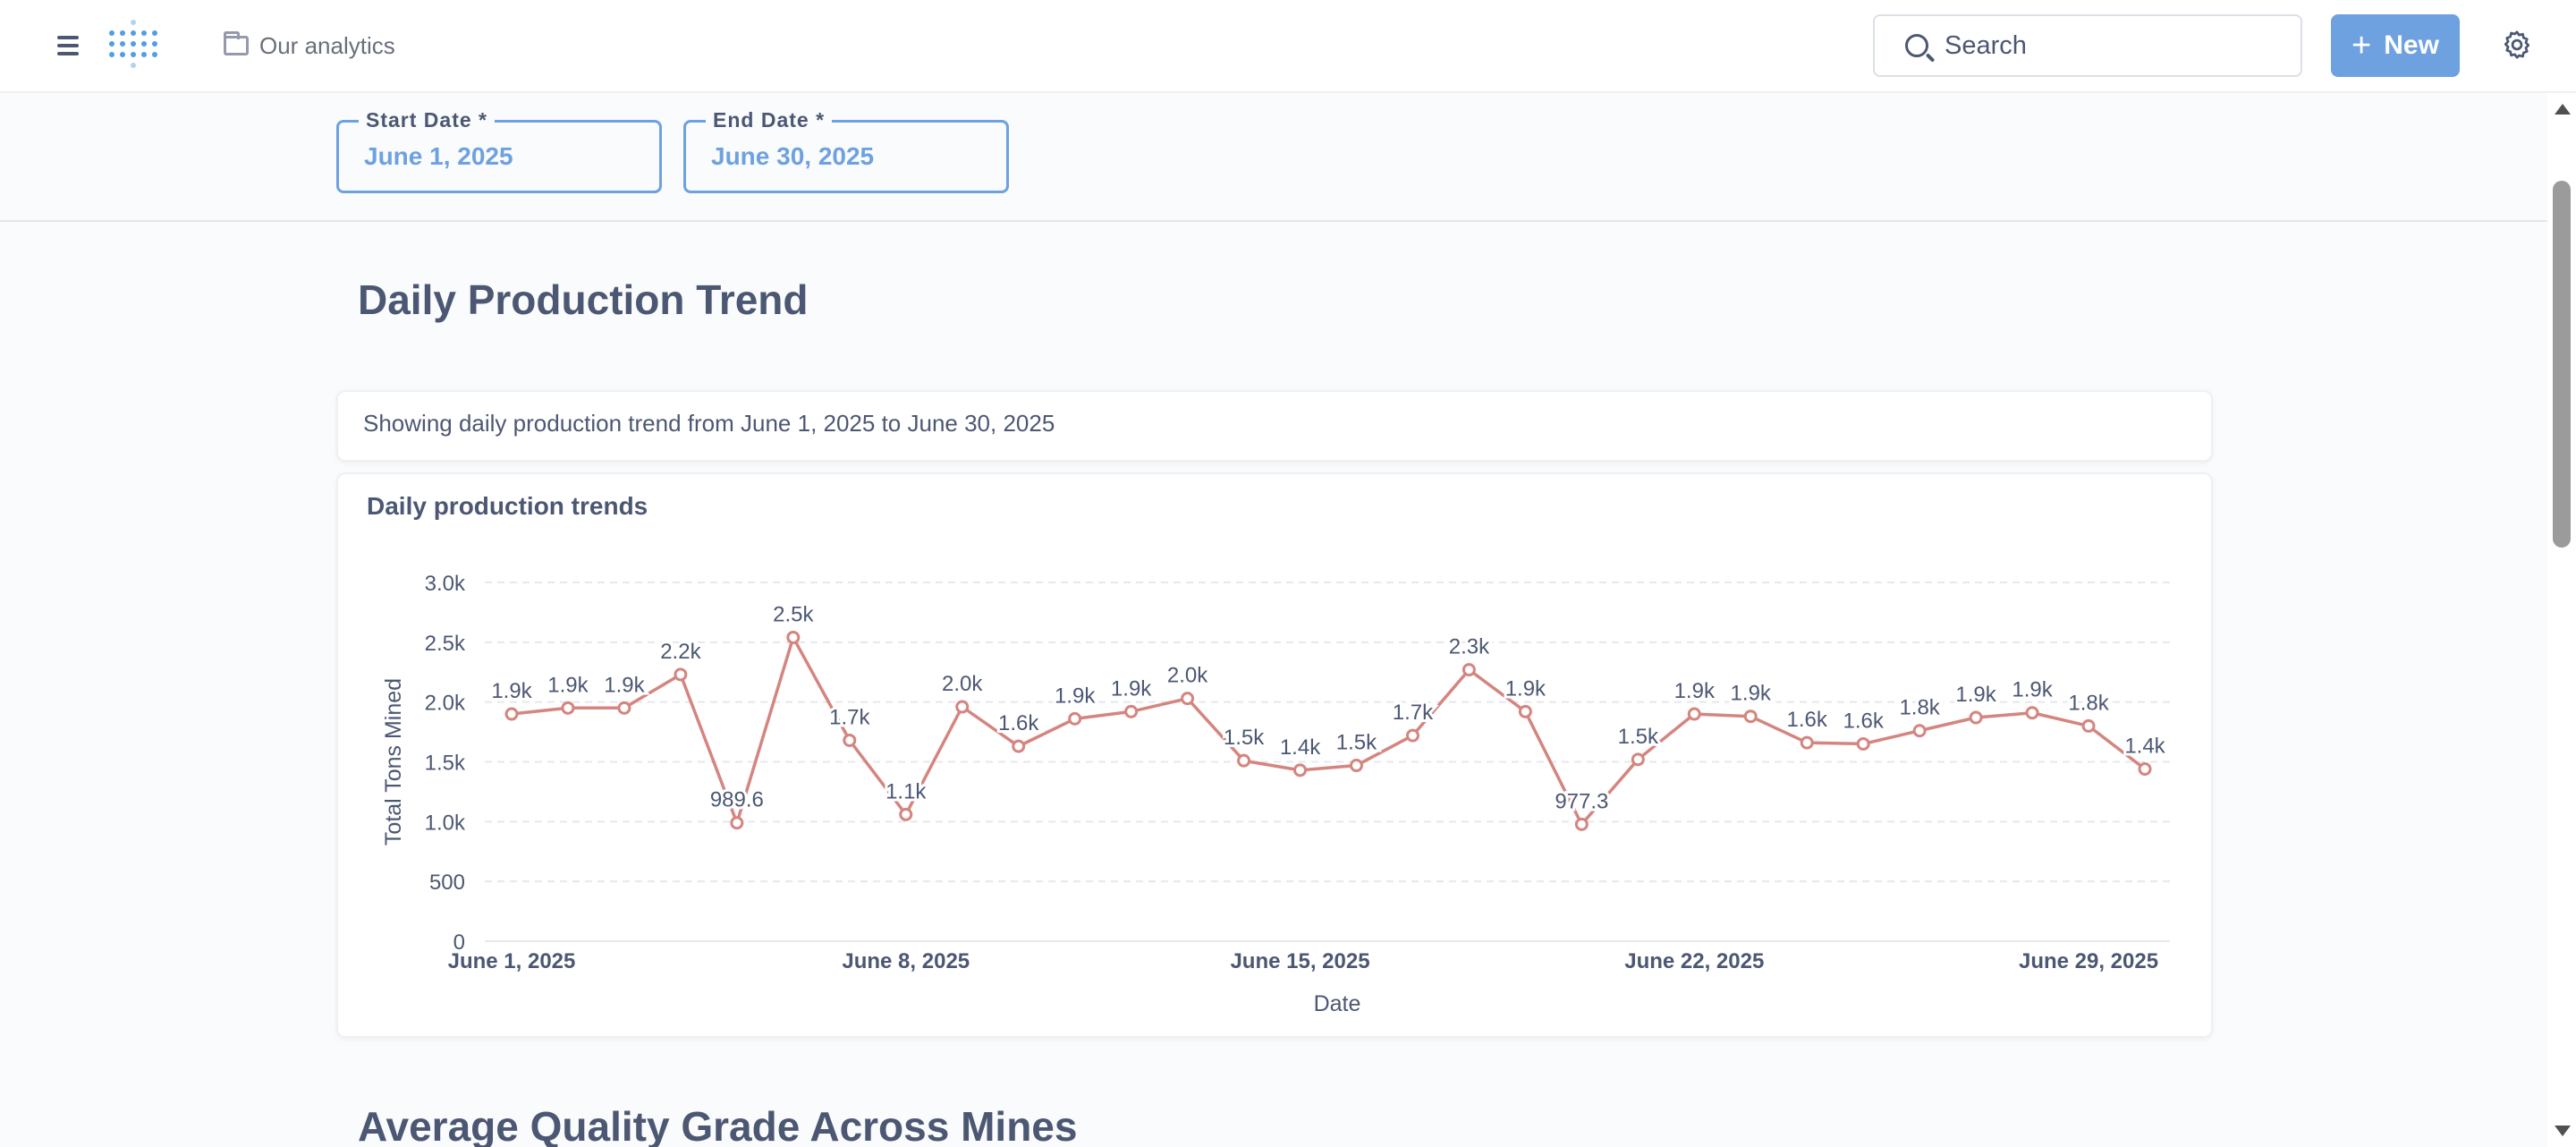 This screenshot has width=2576, height=1147. What do you see at coordinates (445, 704) in the screenshot?
I see `y-tick-label: 2.0k` at bounding box center [445, 704].